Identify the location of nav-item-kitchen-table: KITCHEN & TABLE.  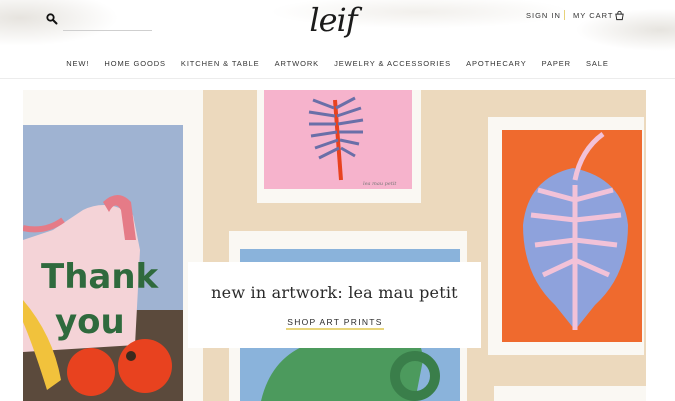
(220, 65).